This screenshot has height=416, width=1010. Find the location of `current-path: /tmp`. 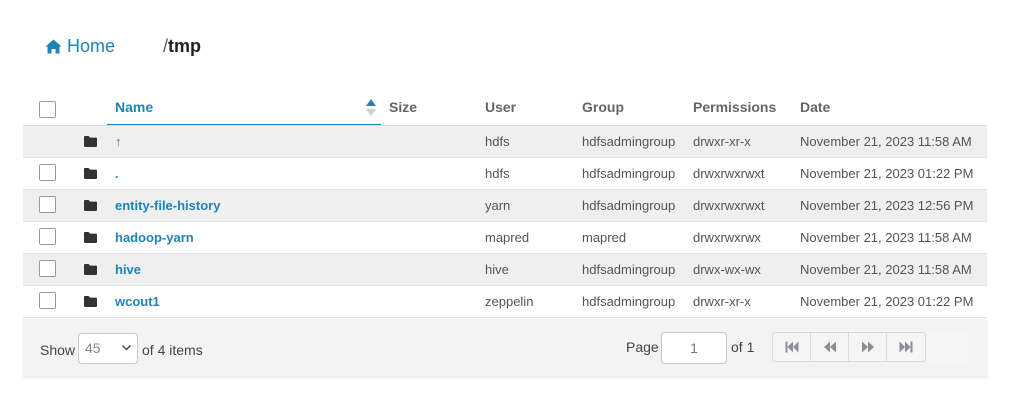

current-path: /tmp is located at coordinates (182, 46).